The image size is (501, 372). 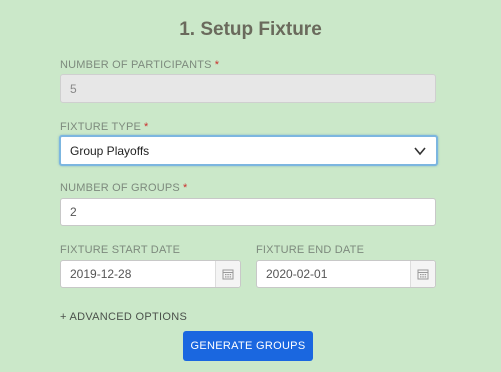 What do you see at coordinates (250, 29) in the screenshot?
I see `page-title: 1. Setup Fixture` at bounding box center [250, 29].